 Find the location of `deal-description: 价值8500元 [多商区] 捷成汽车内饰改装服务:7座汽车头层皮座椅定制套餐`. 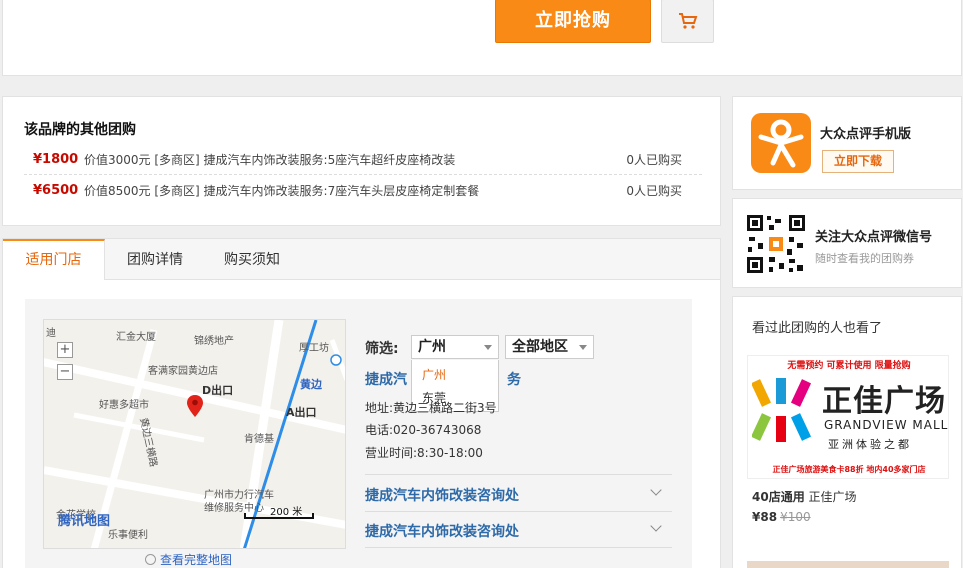

deal-description: 价值8500元 [多商区] 捷成汽车内饰改装服务:7座汽车头层皮座椅定制套餐 is located at coordinates (281, 191).